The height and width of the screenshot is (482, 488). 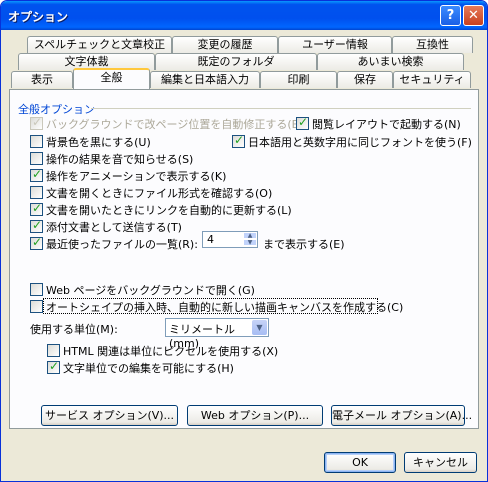 I want to click on sound-feedback-label: 操作の結果を音で知らせる(S), so click(x=119, y=159).